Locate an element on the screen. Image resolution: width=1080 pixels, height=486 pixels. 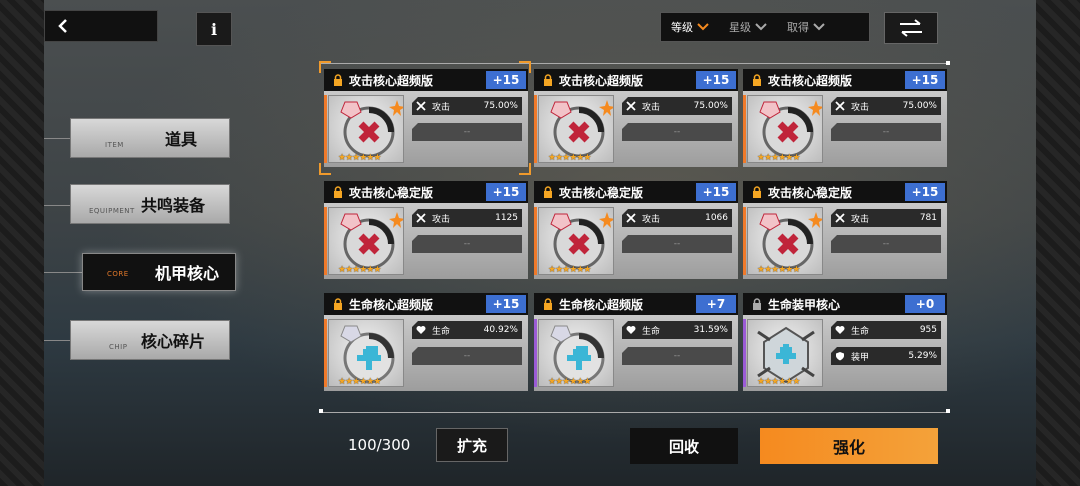
core-card: 攻击核心稳定版 +15 ★★★★★★ 攻击 1125 -- is located at coordinates (426, 230).